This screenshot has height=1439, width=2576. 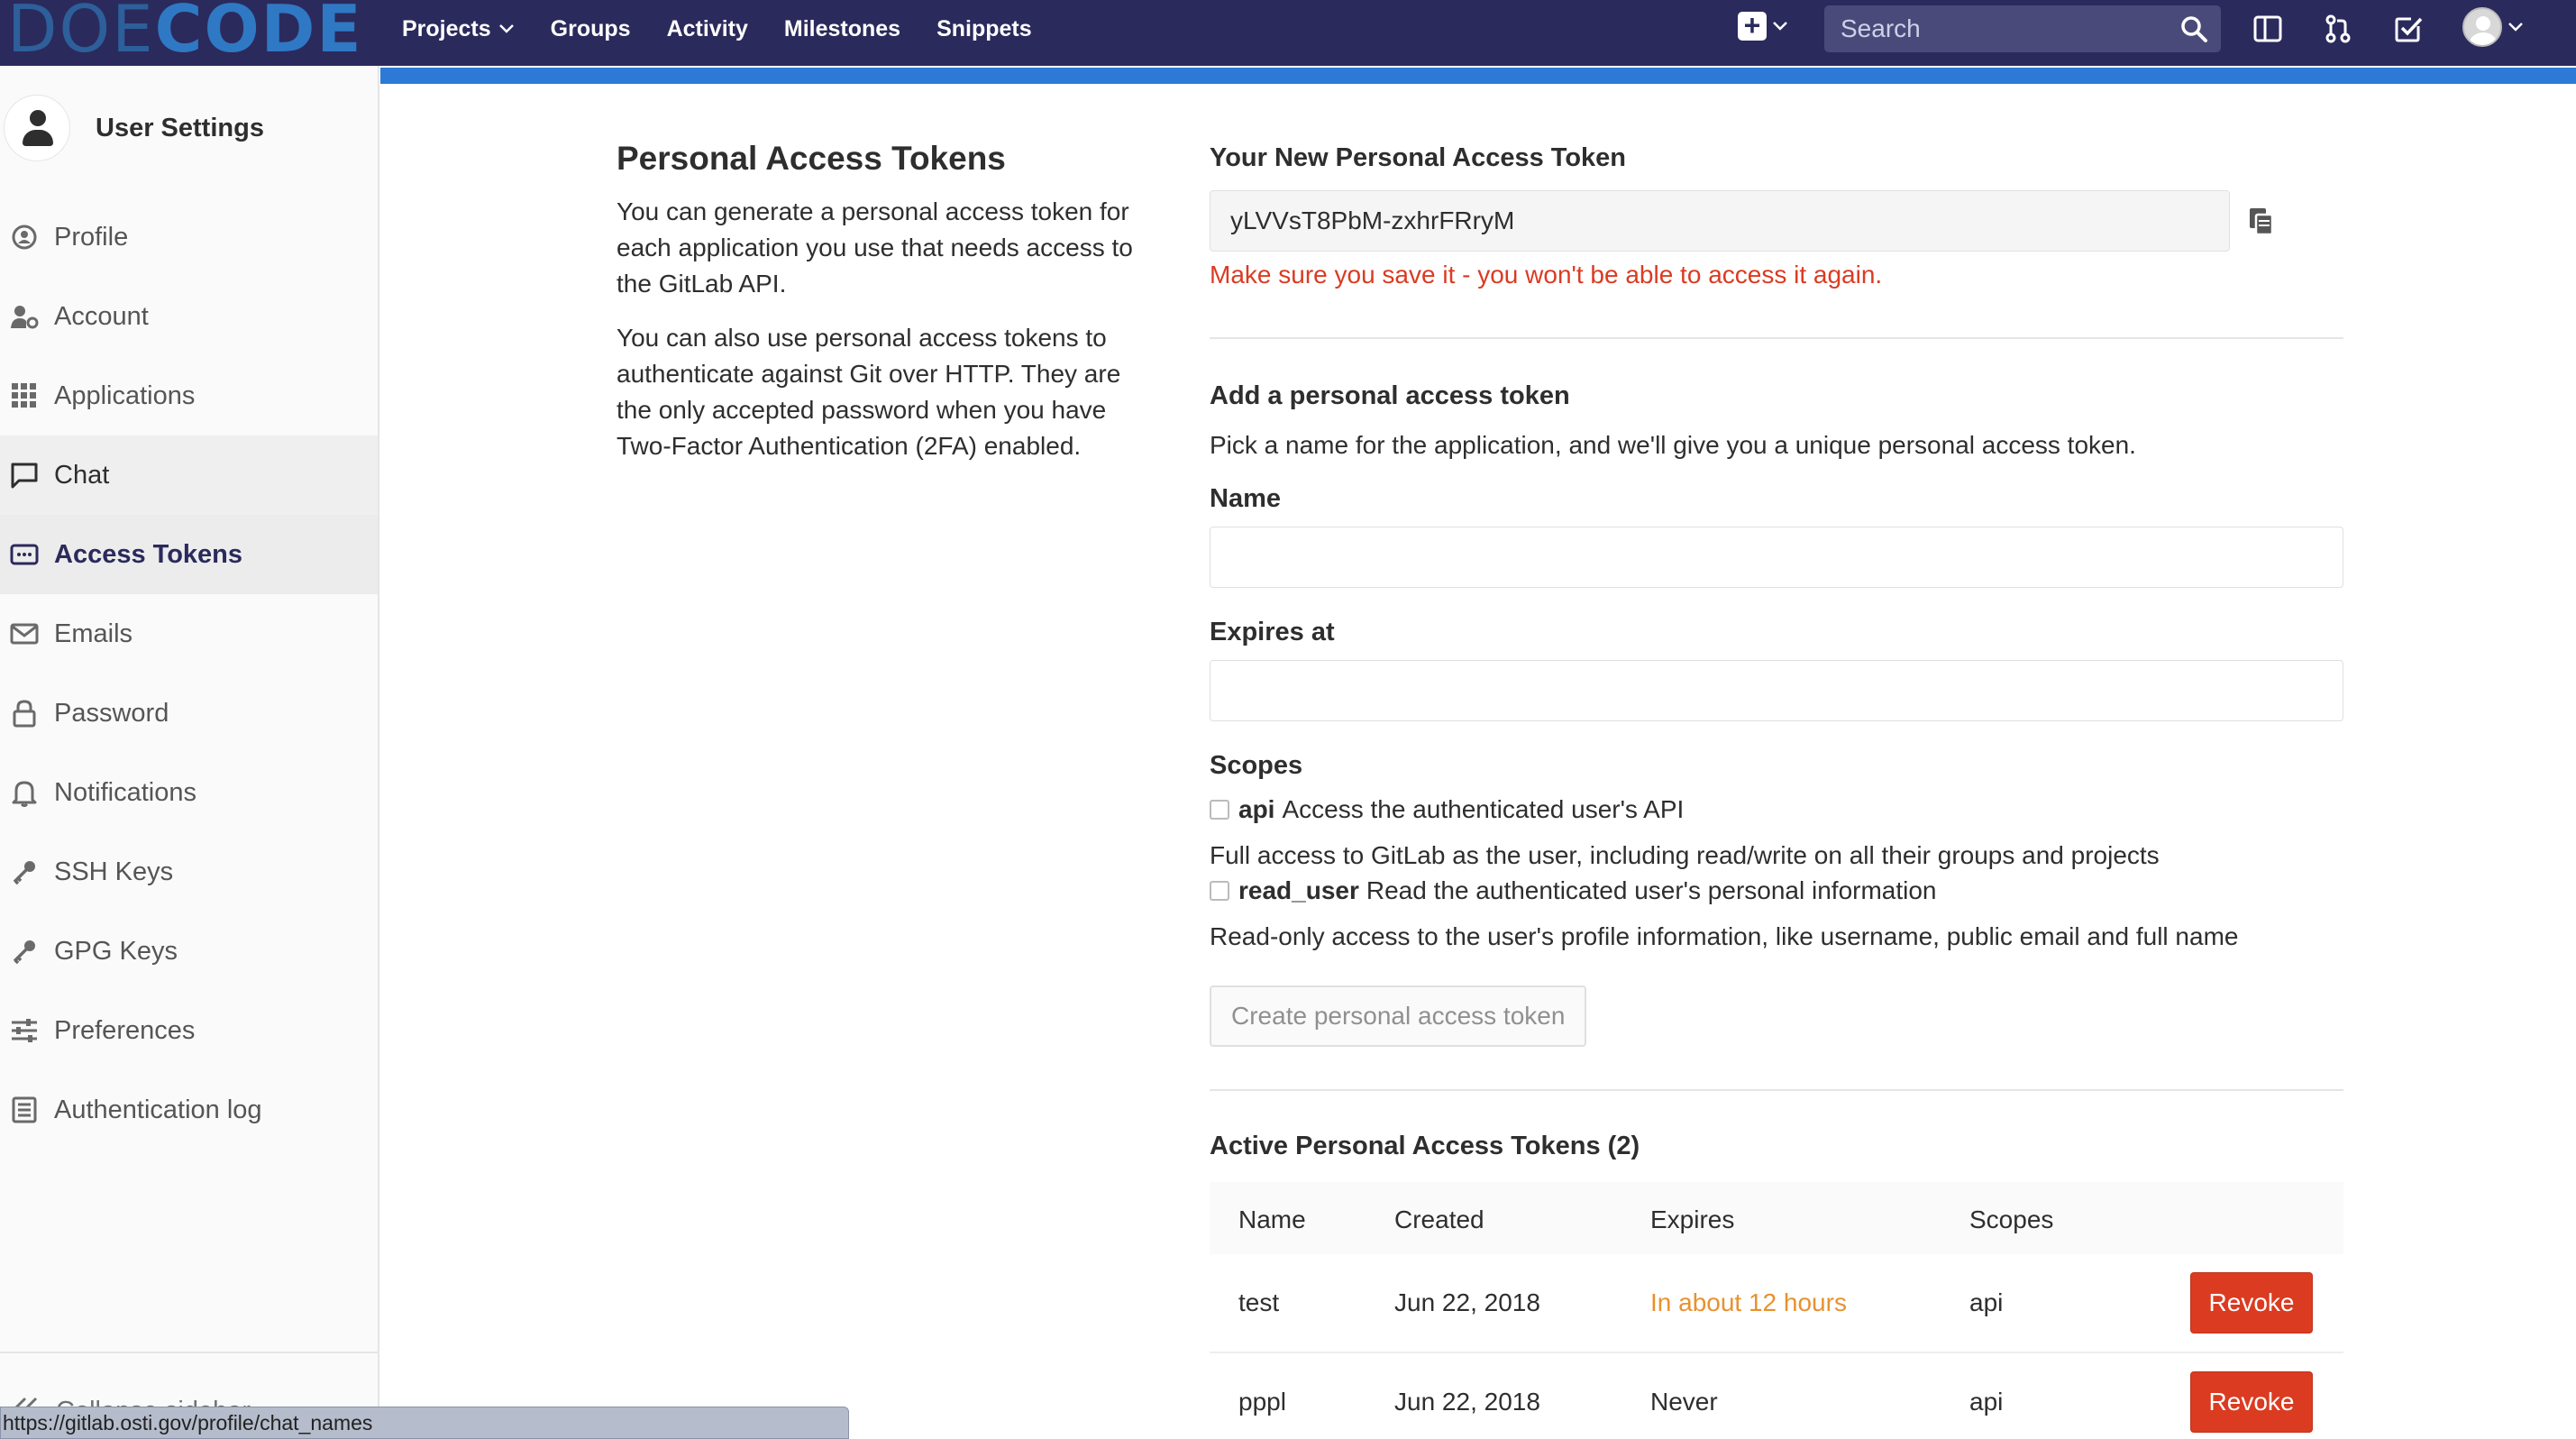 I want to click on nav-projects-label: Projects, so click(x=446, y=28).